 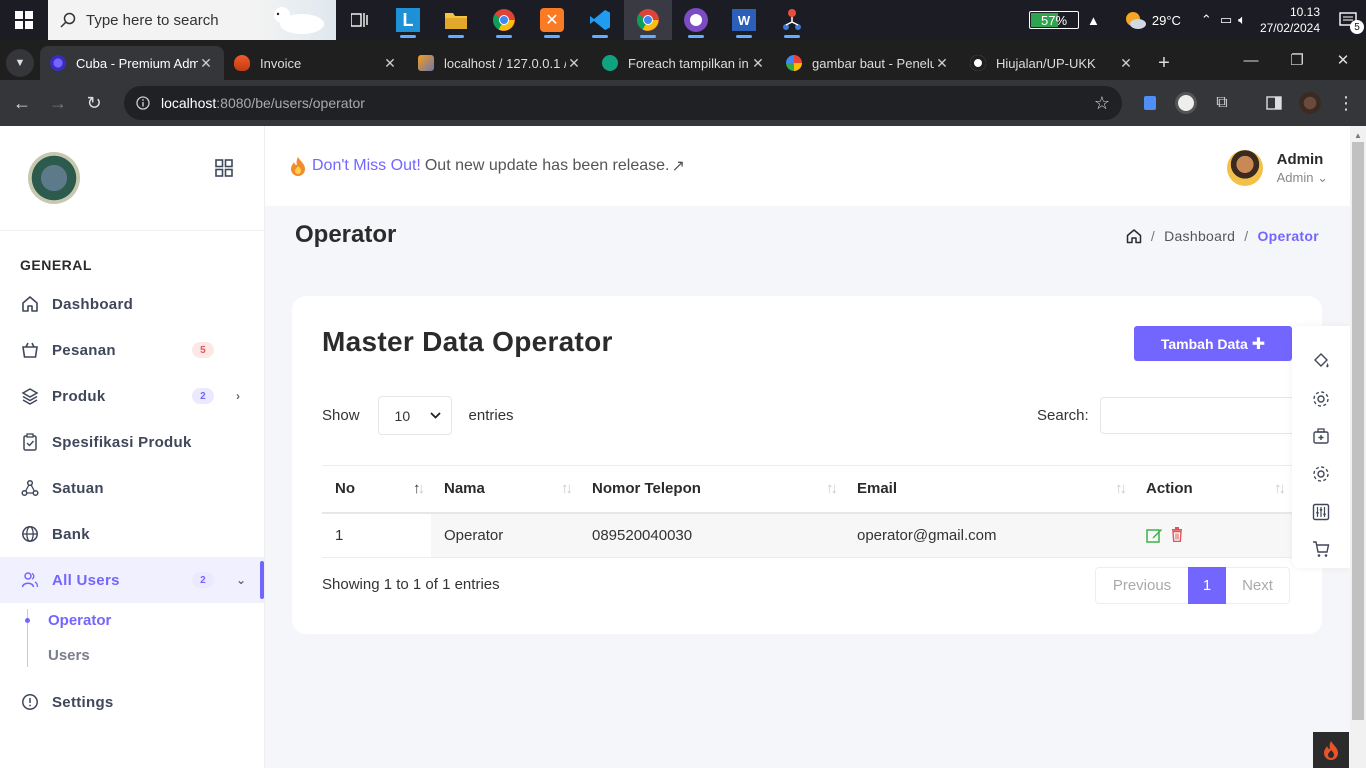 What do you see at coordinates (1346, 103) in the screenshot?
I see `browser-menu-icon: ⋮` at bounding box center [1346, 103].